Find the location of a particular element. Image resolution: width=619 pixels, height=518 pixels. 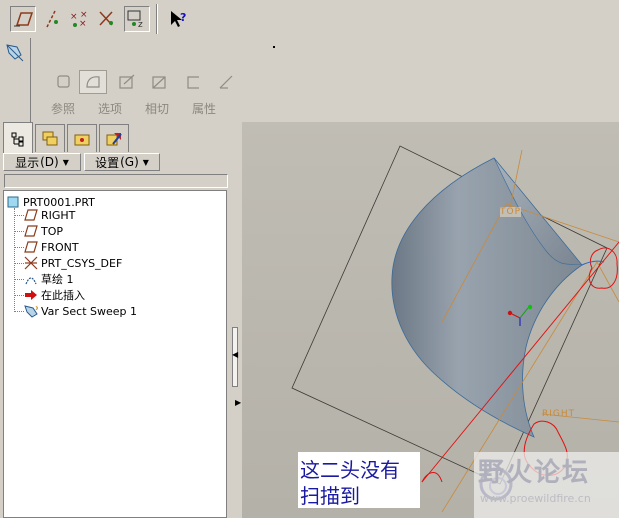

point-display-icon: × × × is located at coordinates (79, 19).